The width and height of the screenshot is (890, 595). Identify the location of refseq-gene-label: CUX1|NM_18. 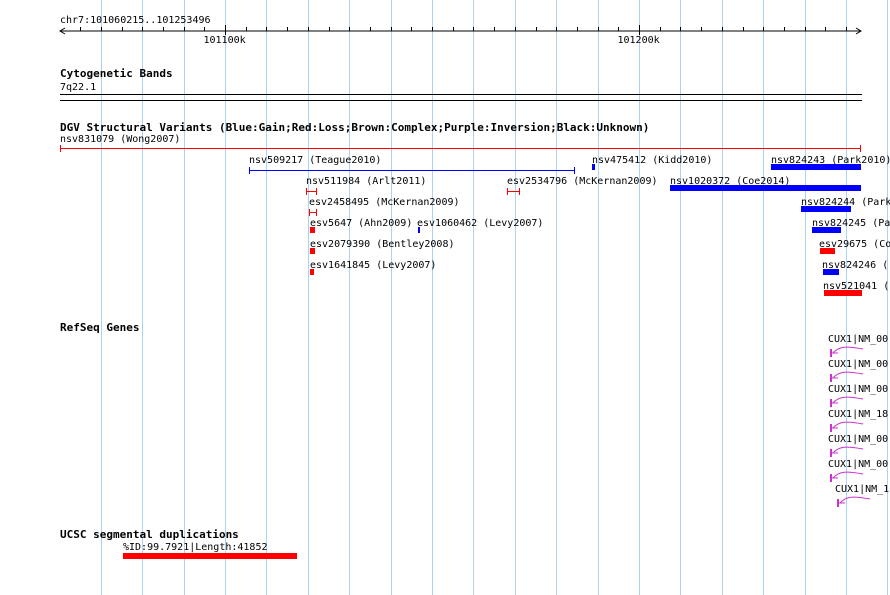
(858, 414).